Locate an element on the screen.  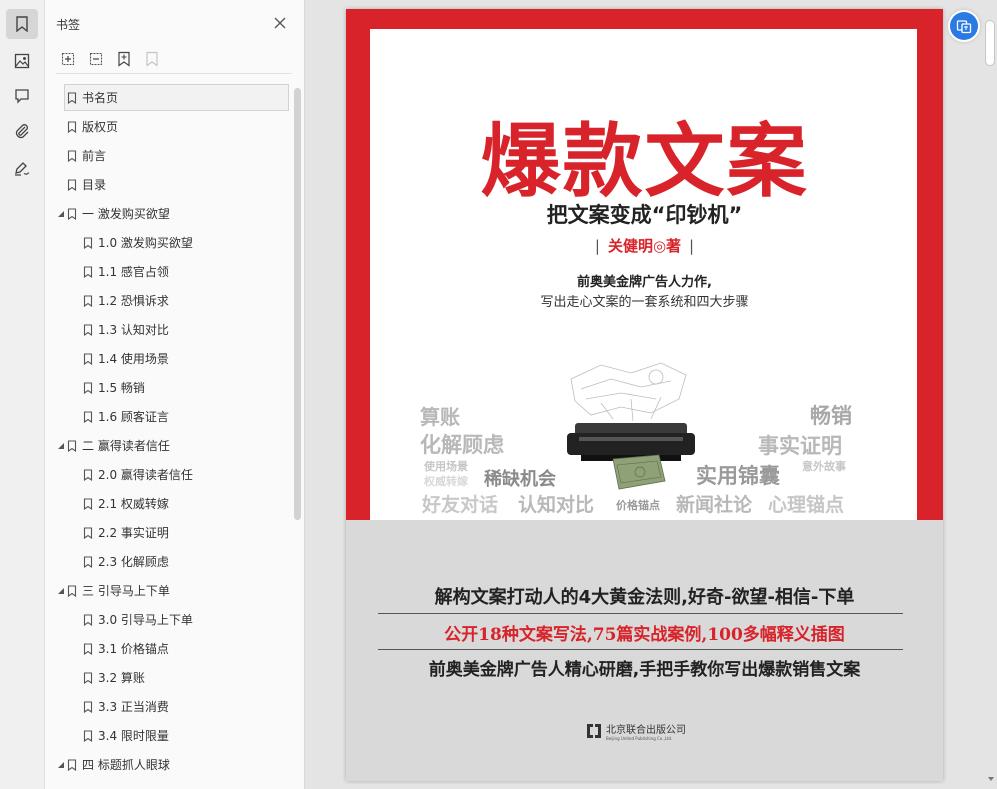
panel-scrollbar is located at coordinates (297, 304).